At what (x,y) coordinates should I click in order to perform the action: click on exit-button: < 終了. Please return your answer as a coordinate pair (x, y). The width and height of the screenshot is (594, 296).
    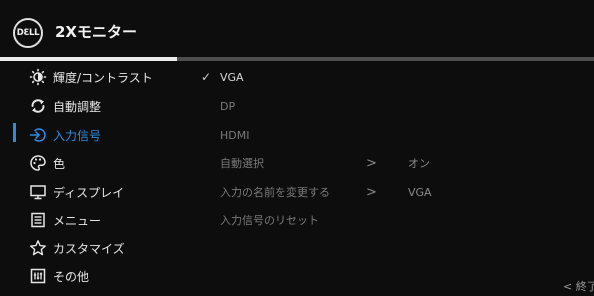
    Looking at the image, I should click on (578, 286).